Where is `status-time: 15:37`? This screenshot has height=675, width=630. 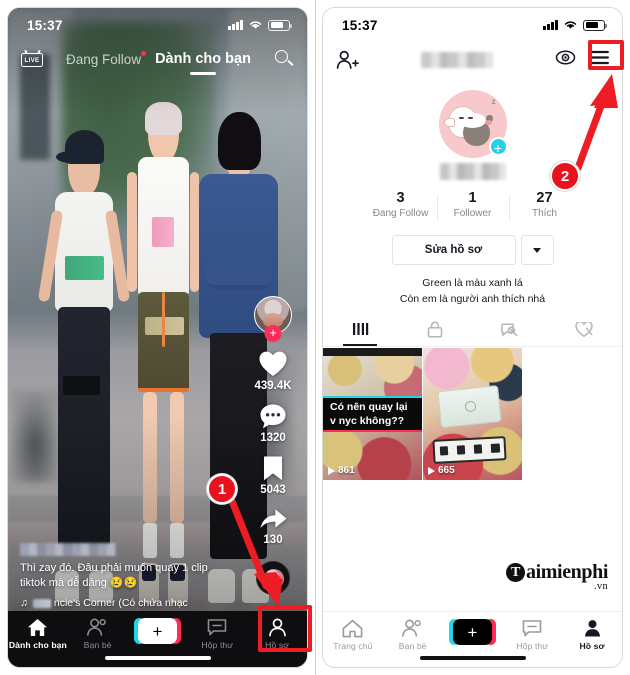 status-time: 15:37 is located at coordinates (360, 25).